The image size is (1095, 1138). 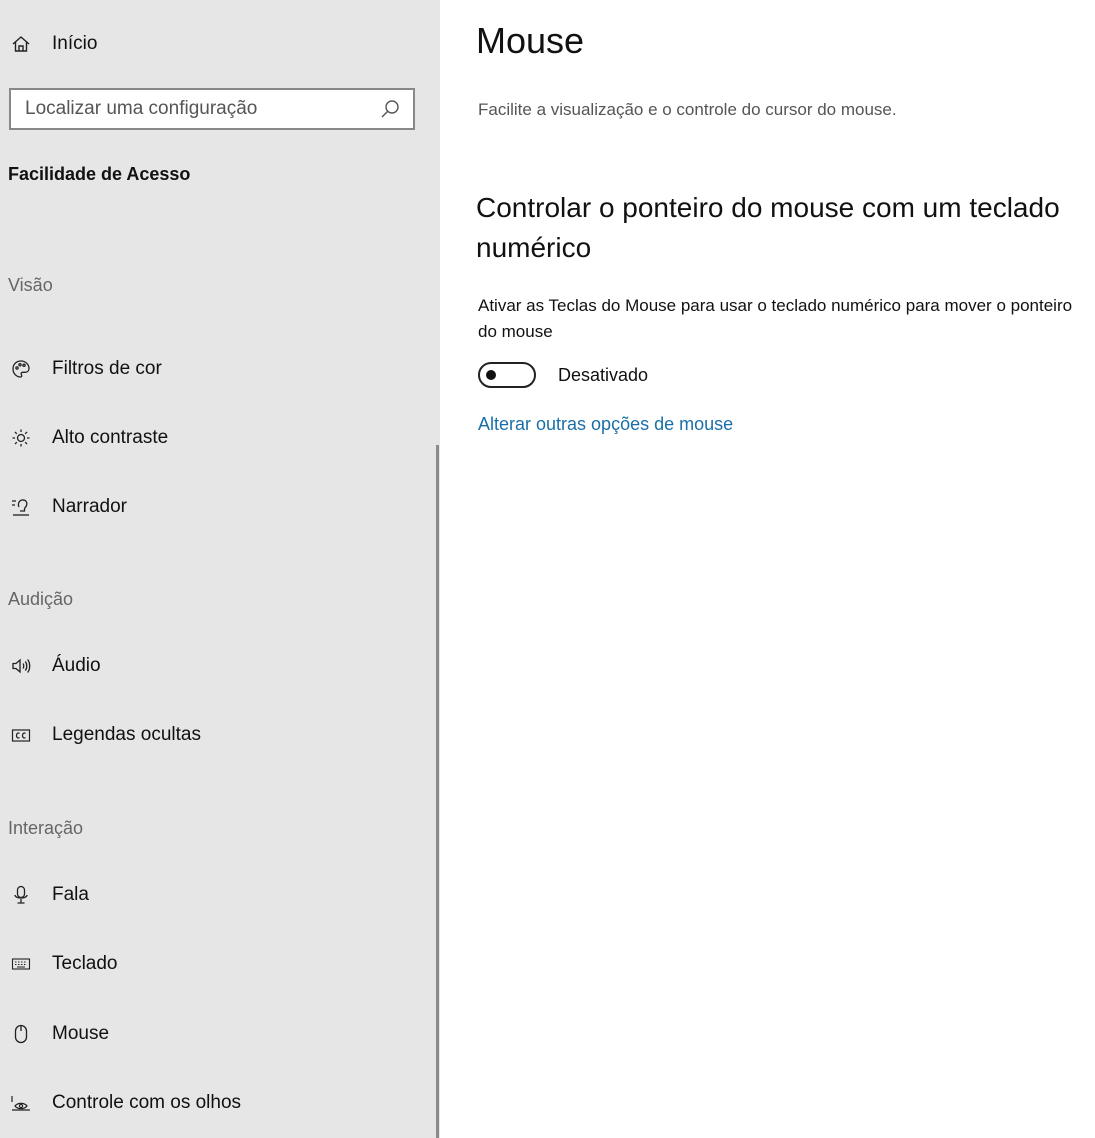 What do you see at coordinates (110, 437) in the screenshot?
I see `sidebar-item-label: Alto contraste` at bounding box center [110, 437].